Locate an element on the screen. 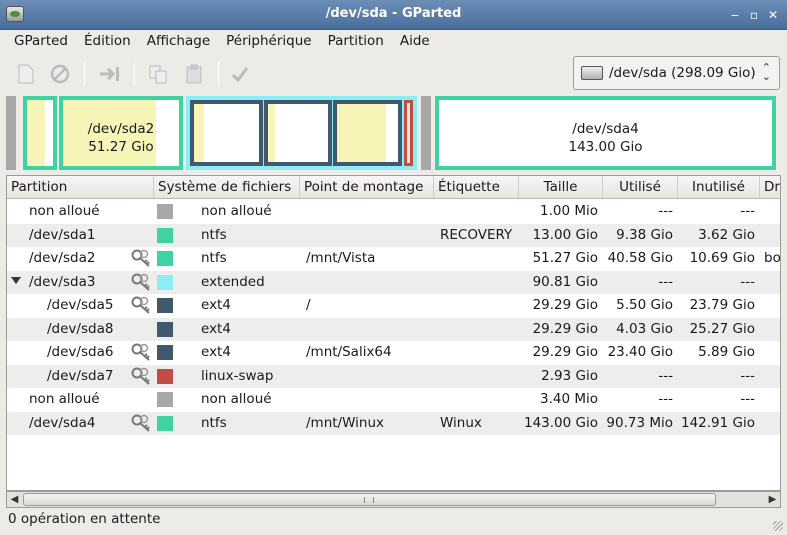 This screenshot has height=535, width=787. table-row: /dev/sda8 ext4 29.29 Gio 4.03 Gio 25.27 Gio is located at coordinates (393, 329).